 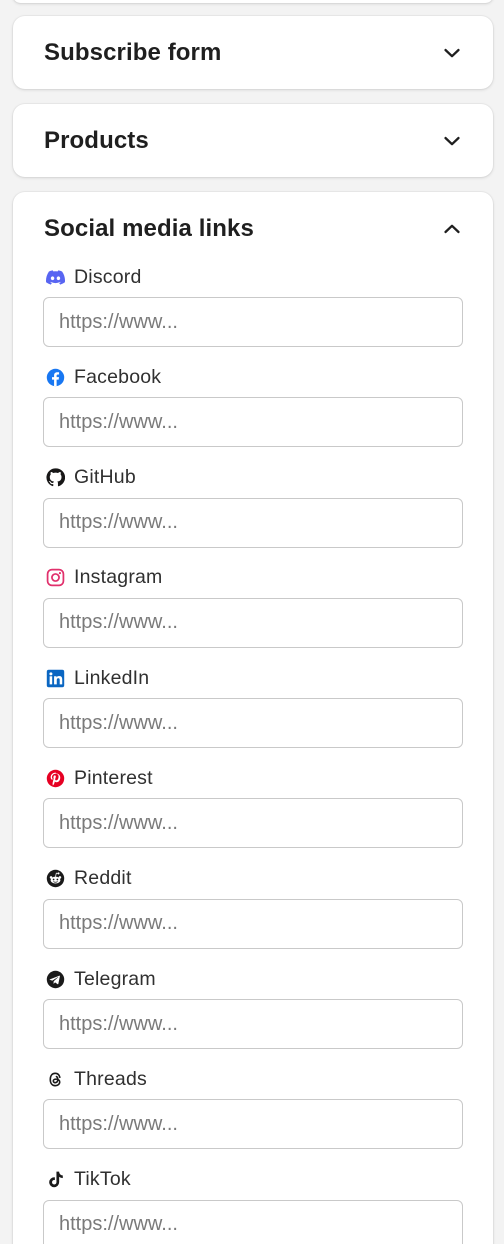 What do you see at coordinates (253, 478) in the screenshot?
I see `social-link-label: GitHub` at bounding box center [253, 478].